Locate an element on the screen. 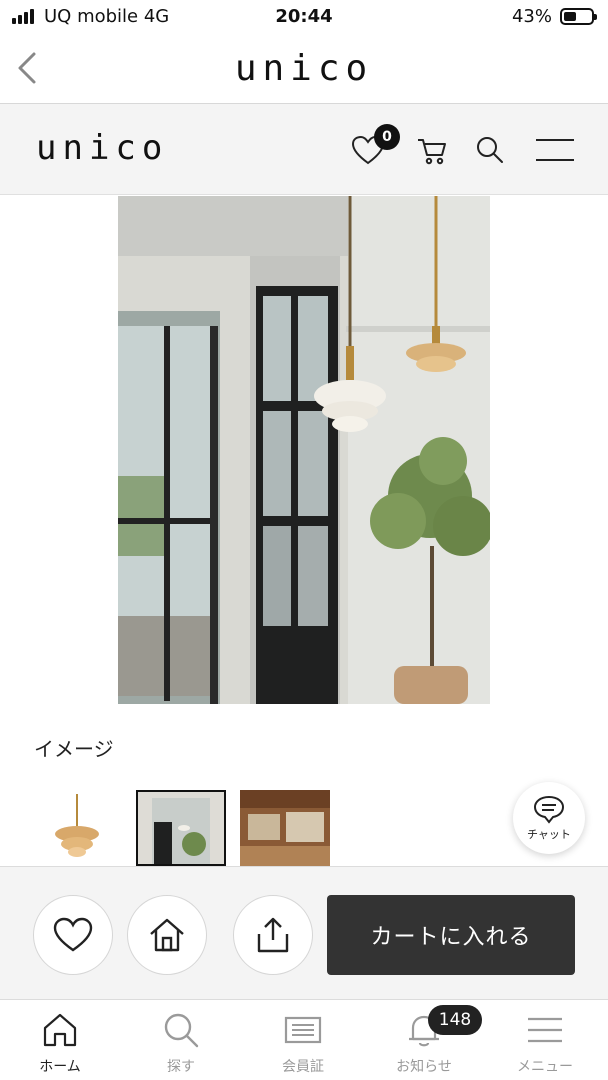 The width and height of the screenshot is (608, 1080). tab-label: 探す is located at coordinates (181, 1067).